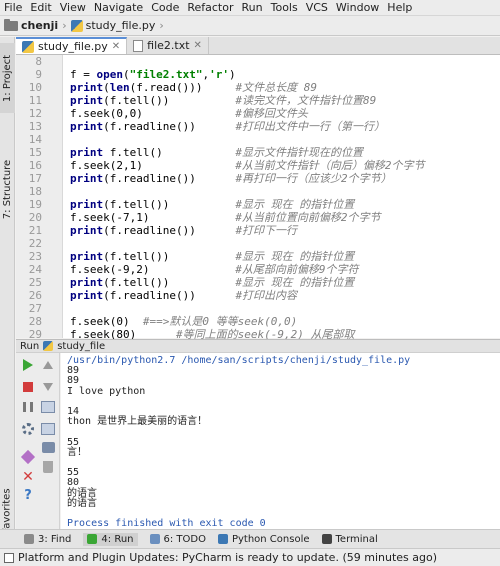 The width and height of the screenshot is (500, 566). I want to click on notification-icon, so click(9, 557).